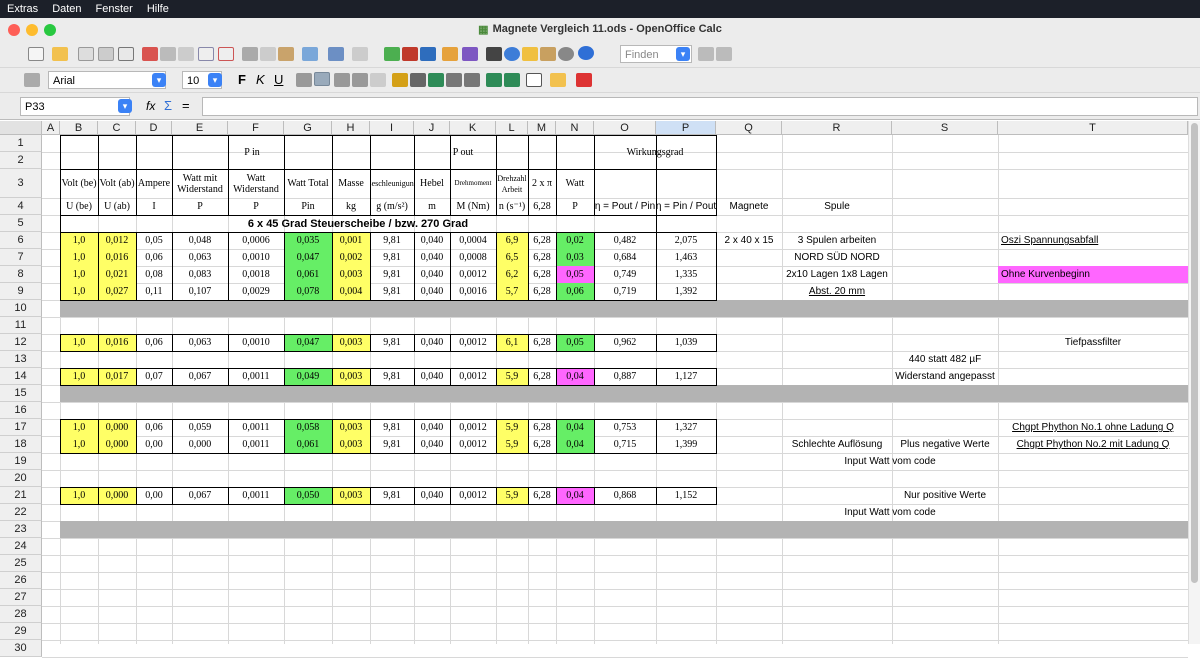 The image size is (1200, 658). I want to click on header-p-out: P out, so click(463, 152).